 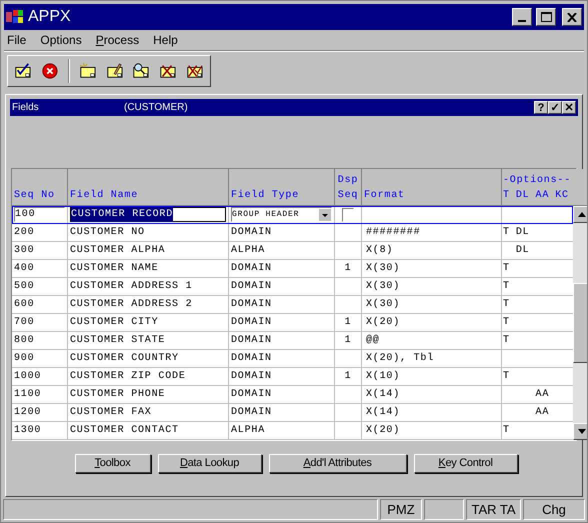 What do you see at coordinates (401, 509) in the screenshot?
I see `status-text: PMZ` at bounding box center [401, 509].